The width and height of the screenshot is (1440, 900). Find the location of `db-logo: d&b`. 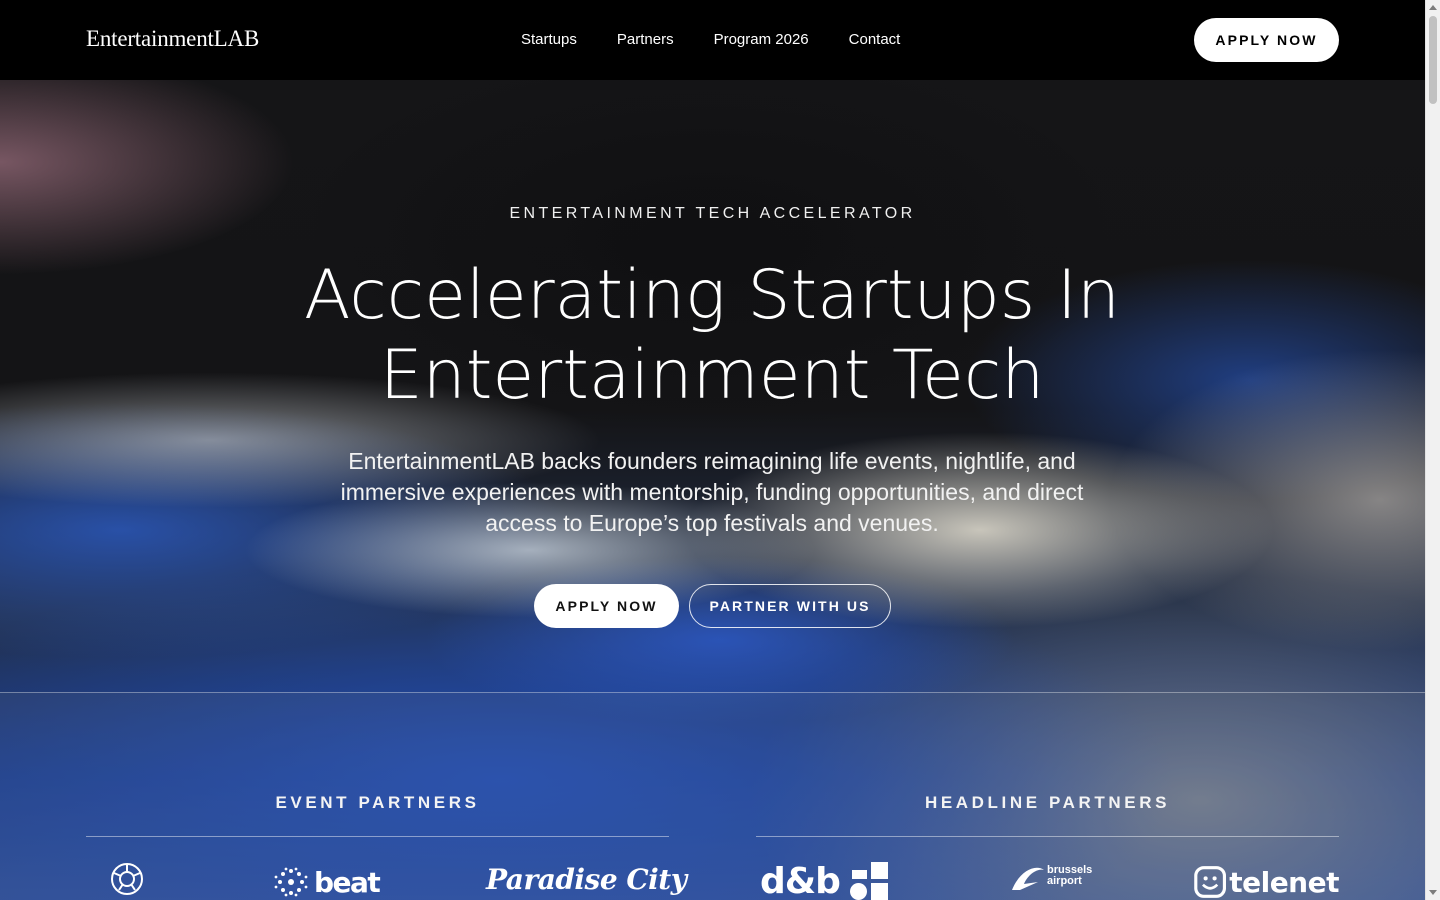

db-logo: d&b is located at coordinates (830, 880).